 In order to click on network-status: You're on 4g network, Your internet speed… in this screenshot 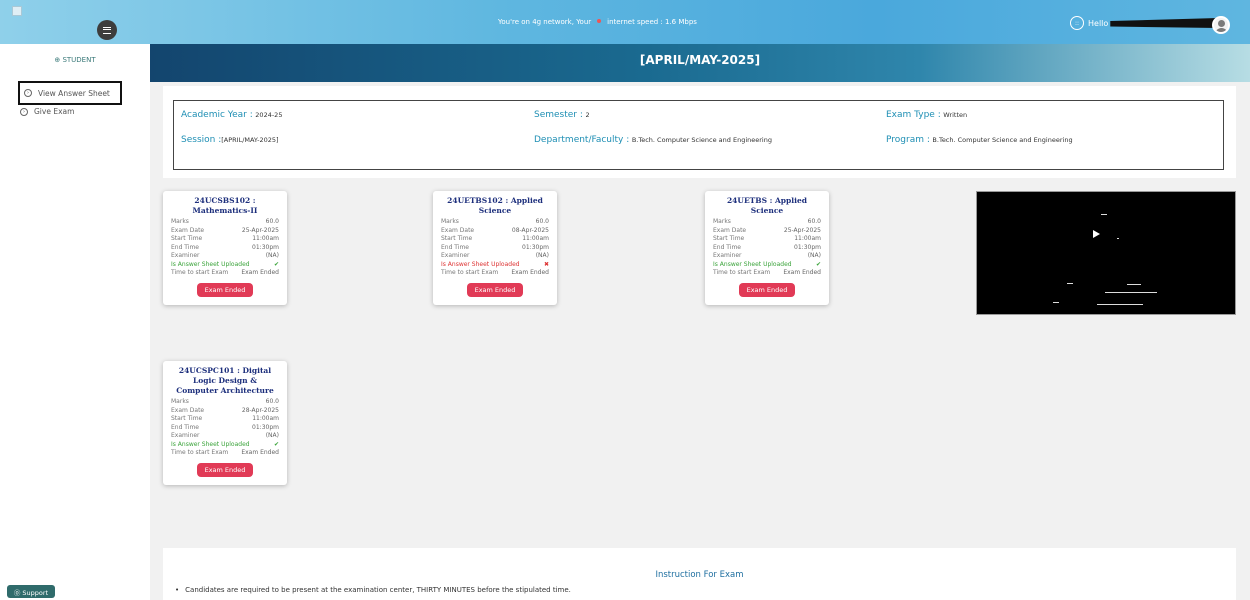, I will do `click(597, 22)`.